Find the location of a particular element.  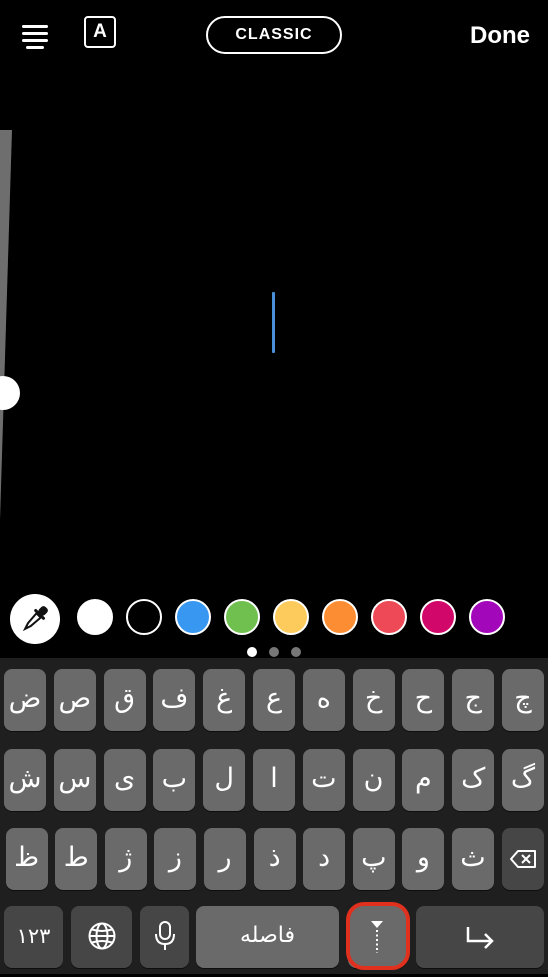

backspace-icon is located at coordinates (523, 859).